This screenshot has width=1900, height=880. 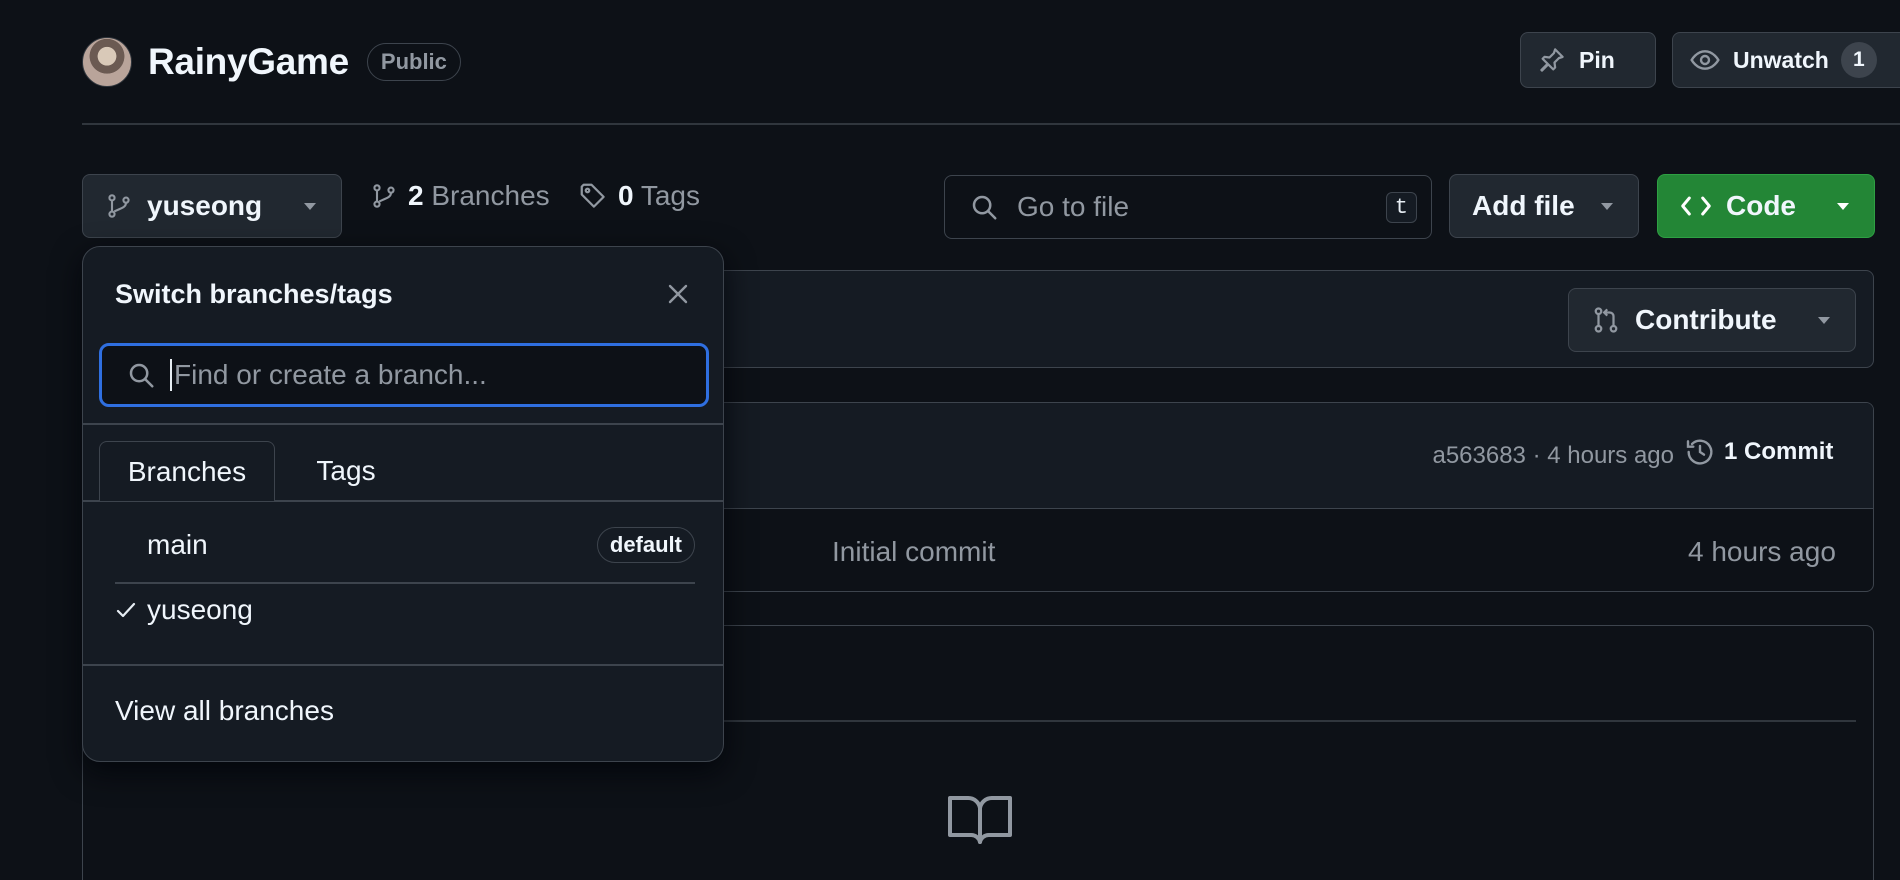 I want to click on file-commit-message: Initial commit, so click(x=913, y=552).